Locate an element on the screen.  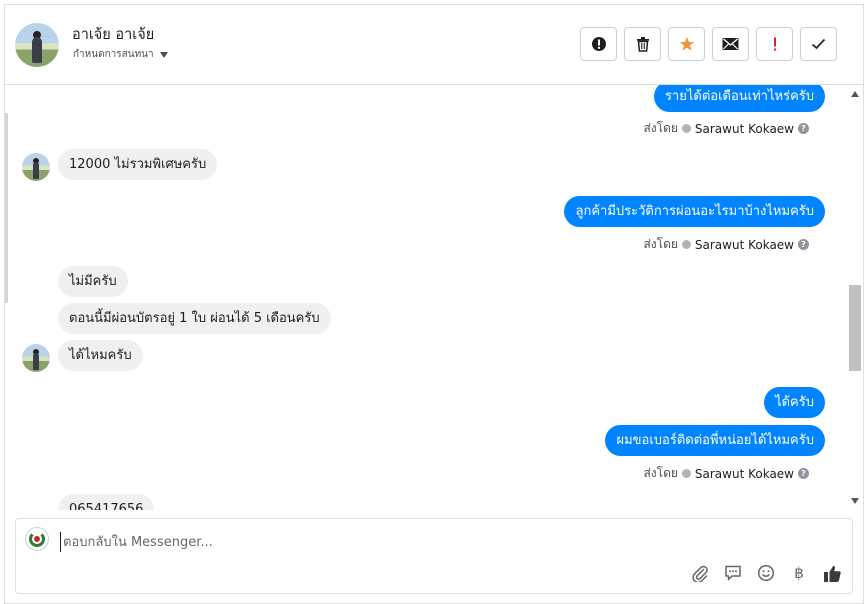
envelope-icon is located at coordinates (730, 44).